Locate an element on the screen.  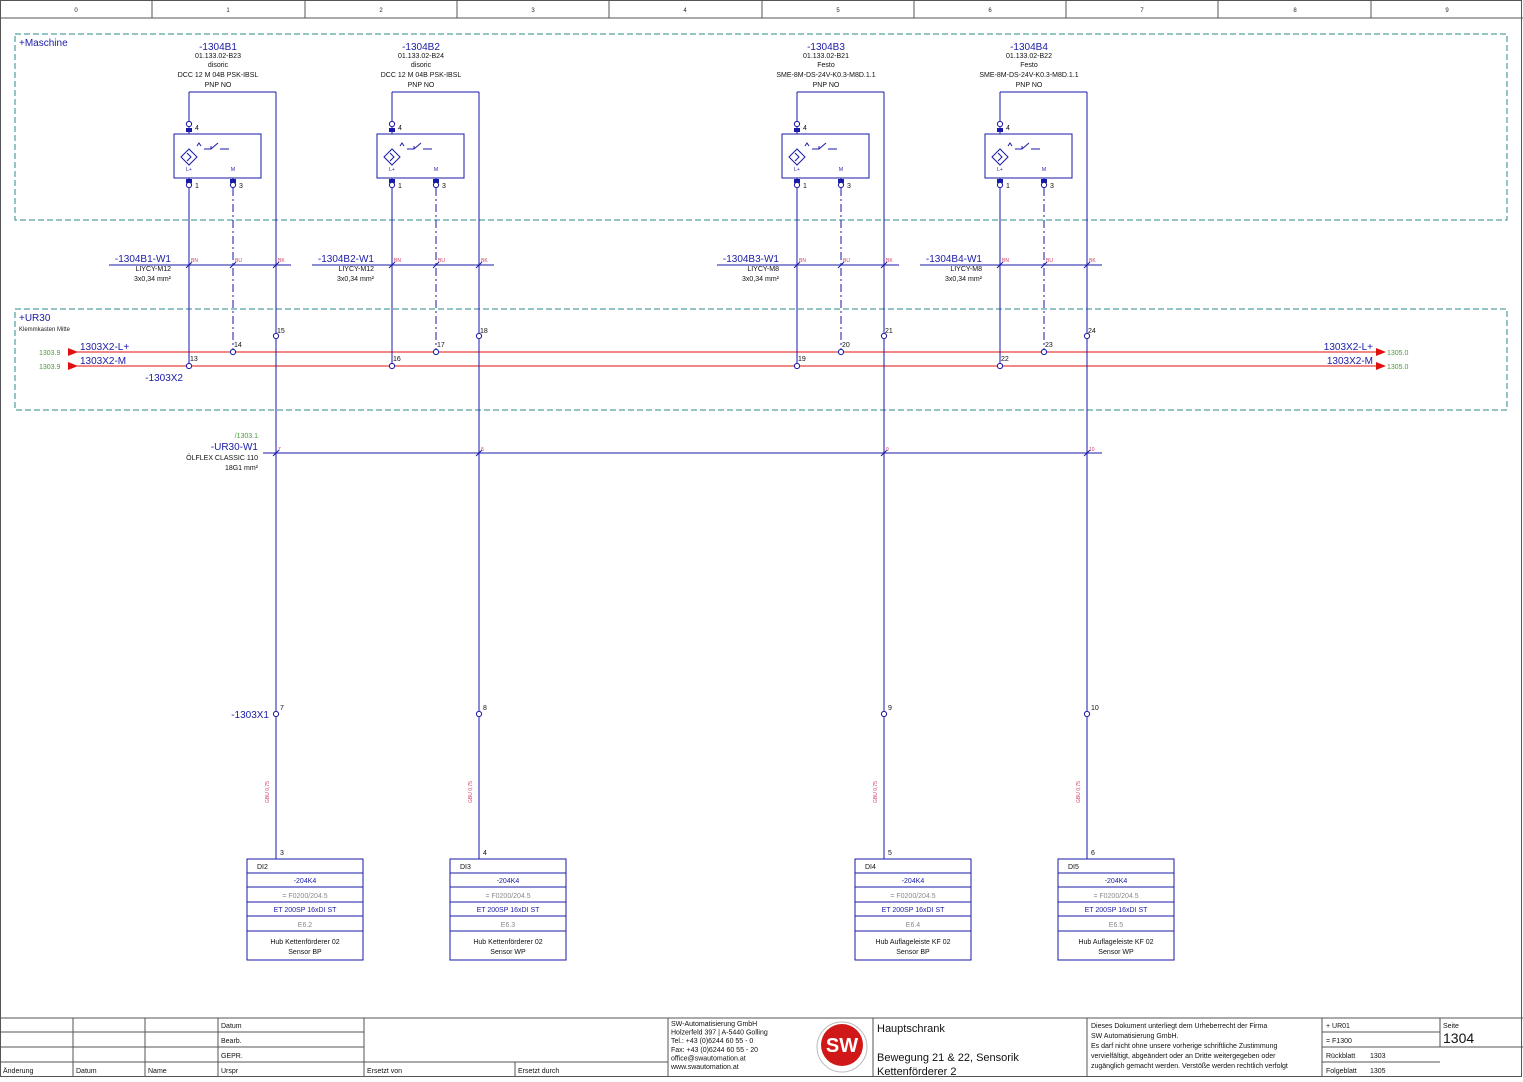
di-terminal-number: 4 is located at coordinates (485, 853).